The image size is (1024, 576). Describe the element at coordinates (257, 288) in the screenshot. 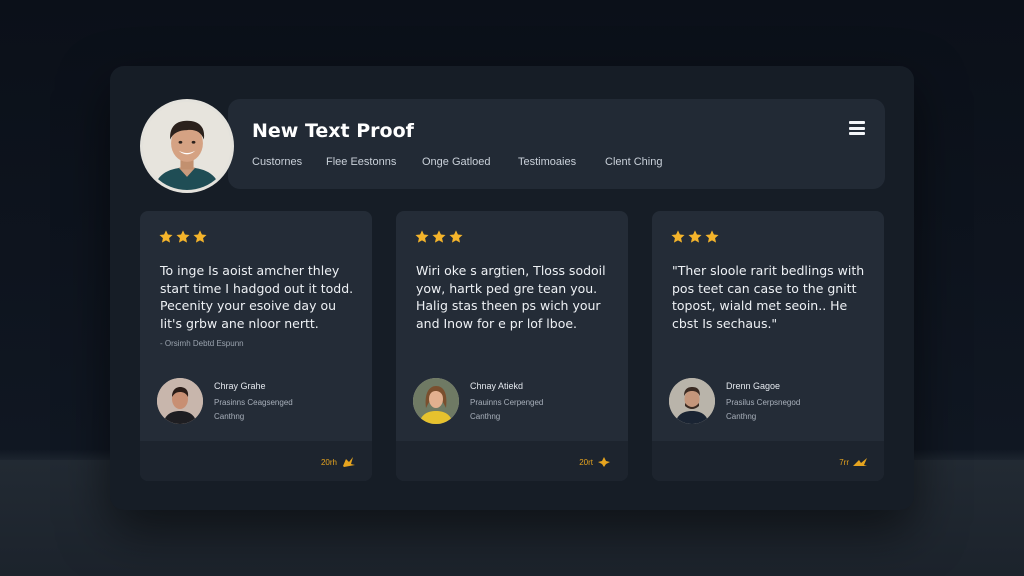

I see `quote-line: start time I hadgod out it todd.` at that location.